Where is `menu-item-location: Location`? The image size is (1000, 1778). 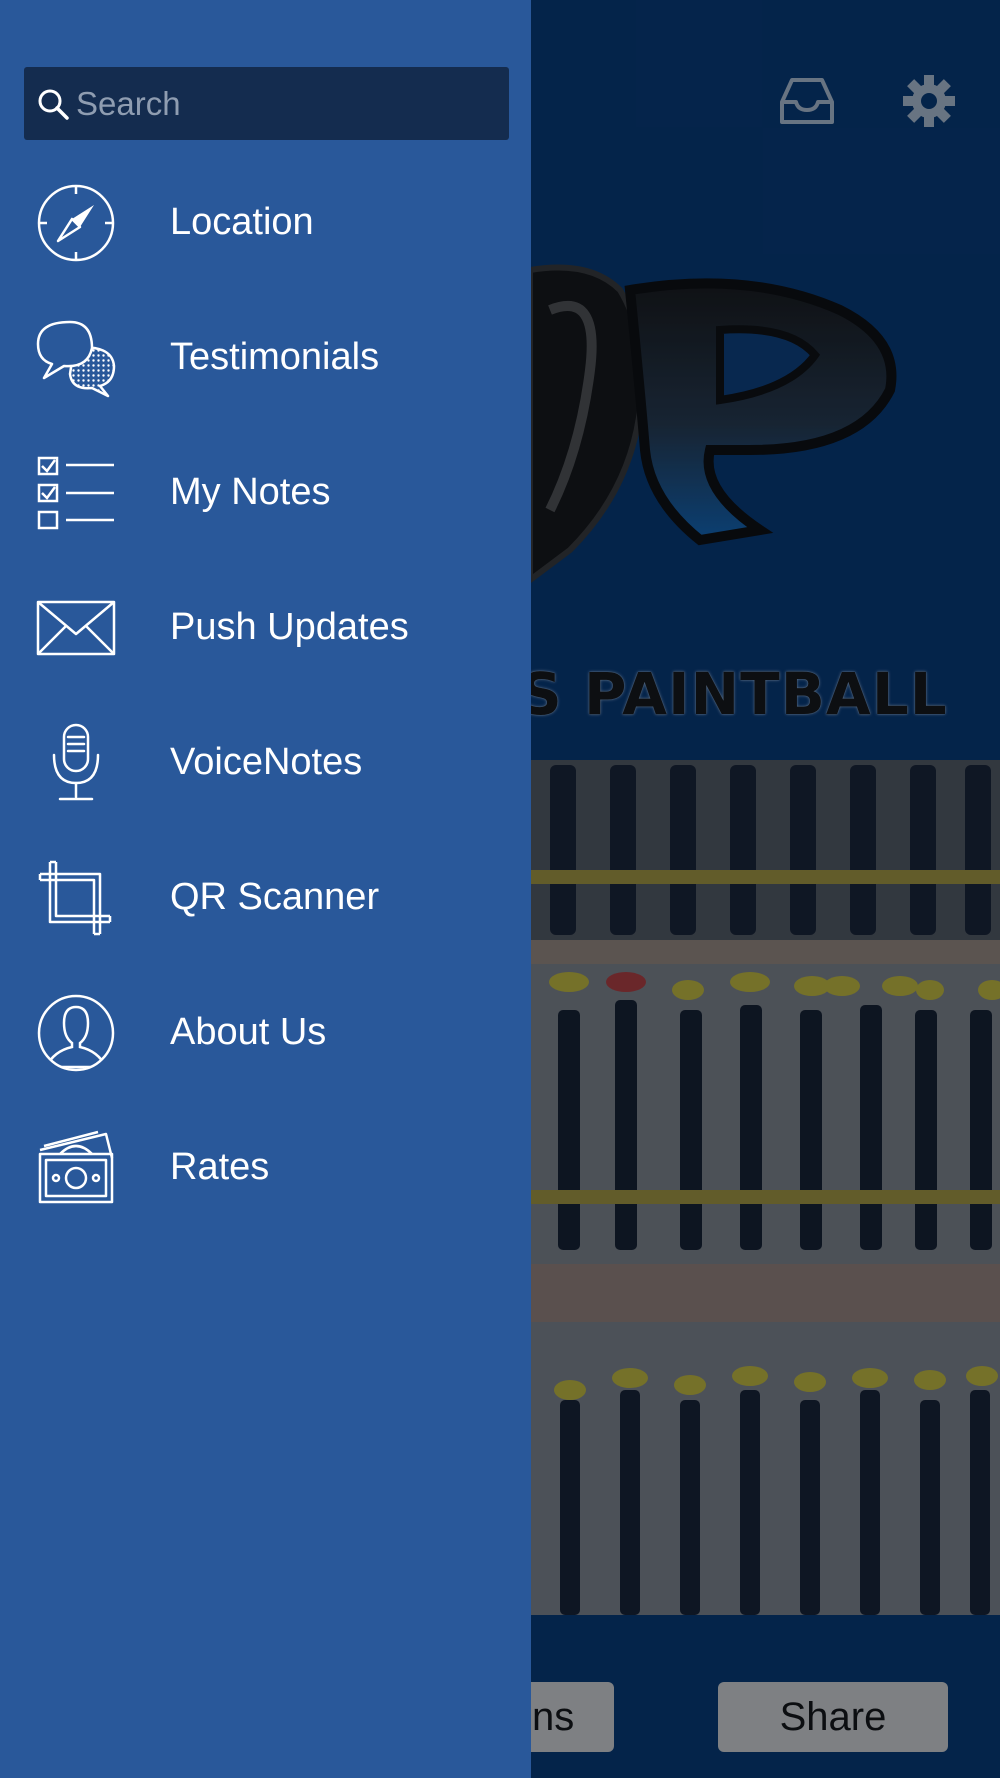
menu-item-location: Location is located at coordinates (265, 222).